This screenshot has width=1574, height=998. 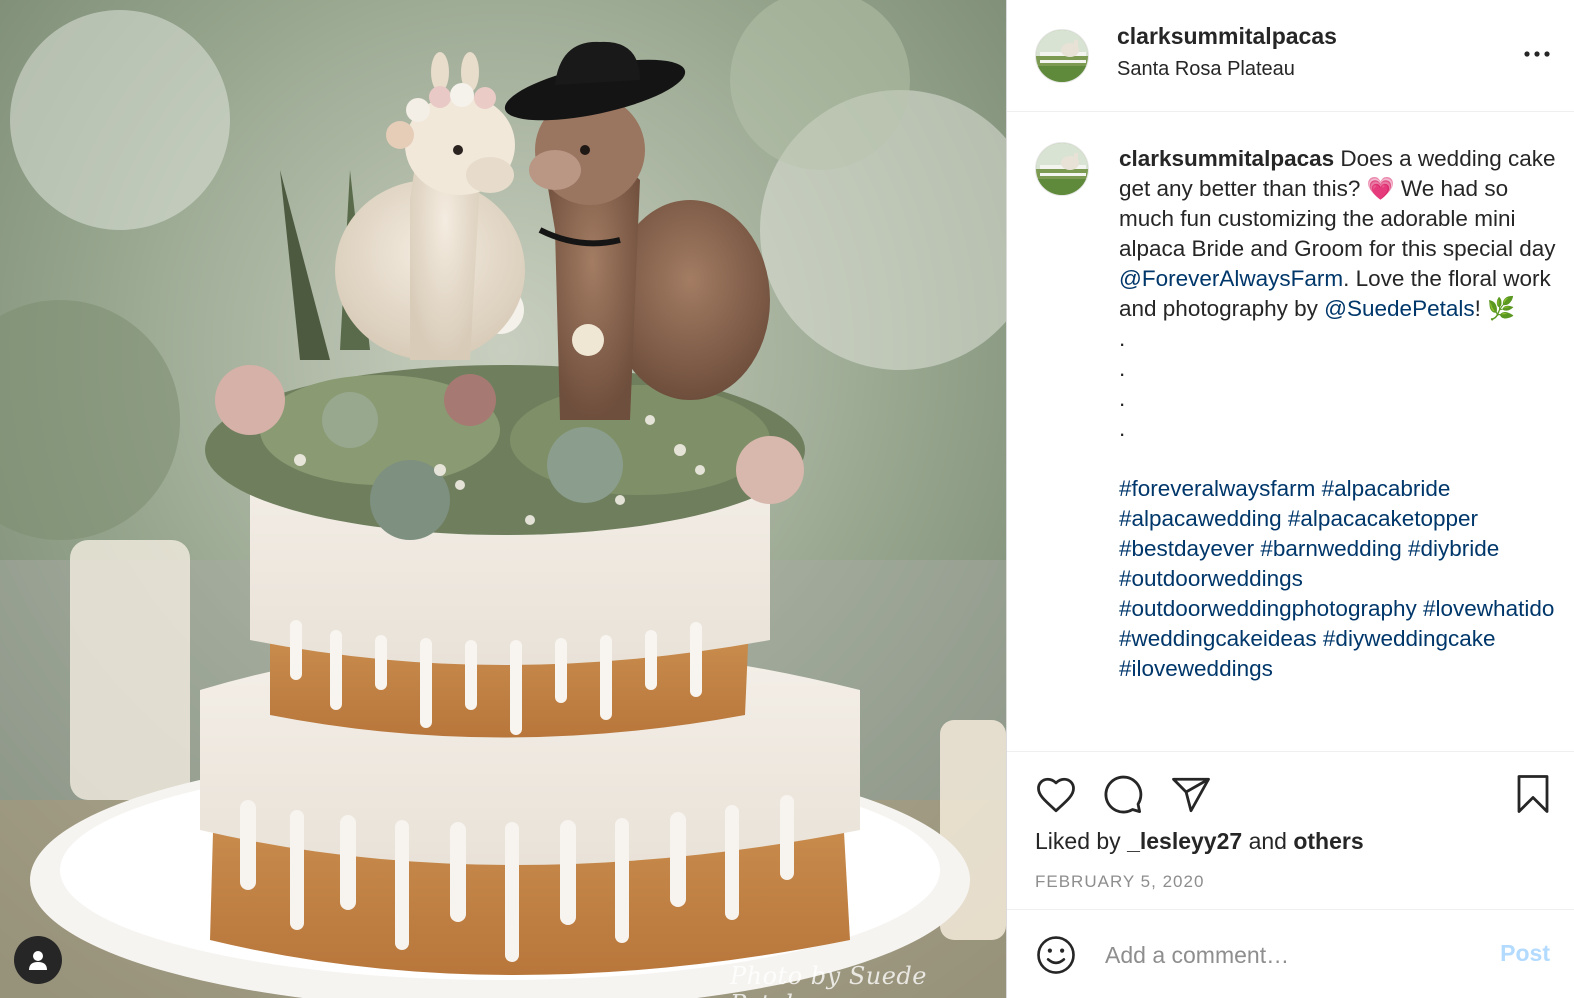 I want to click on add-comment-bar: Post, so click(x=1290, y=954).